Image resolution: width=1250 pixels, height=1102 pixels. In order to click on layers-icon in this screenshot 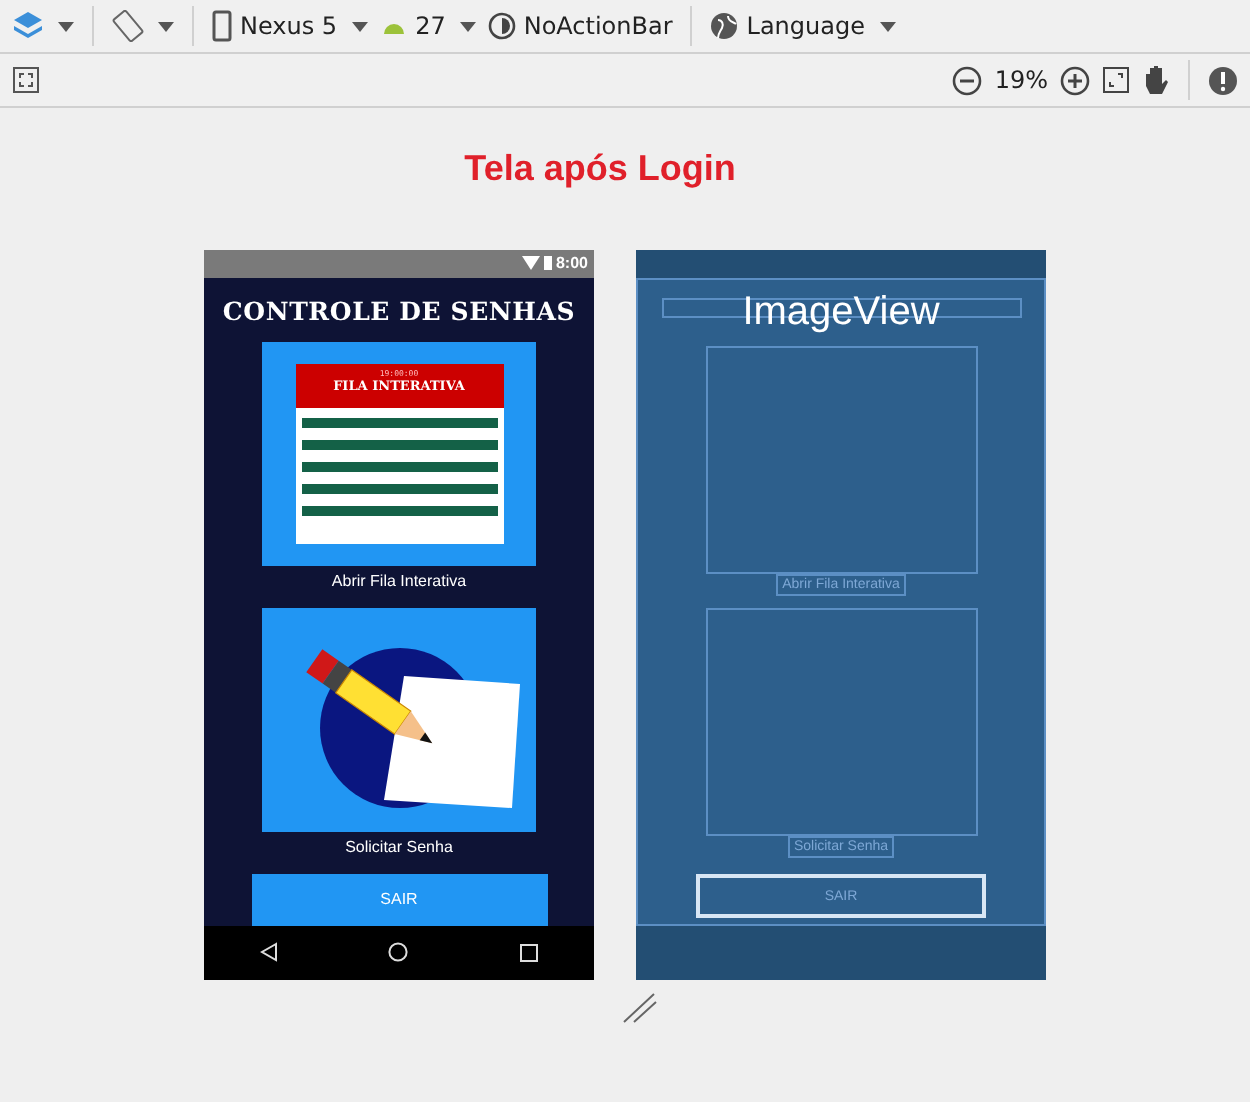, I will do `click(28, 26)`.